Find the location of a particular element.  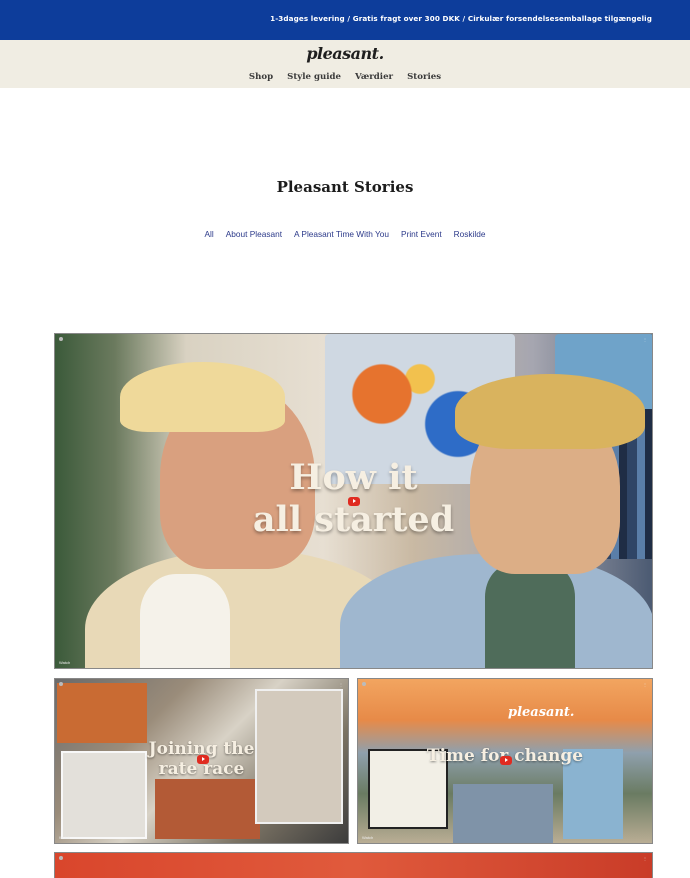

video-joining-rate-race: ⋮ Joining the rate race Watch is located at coordinates (201, 761).